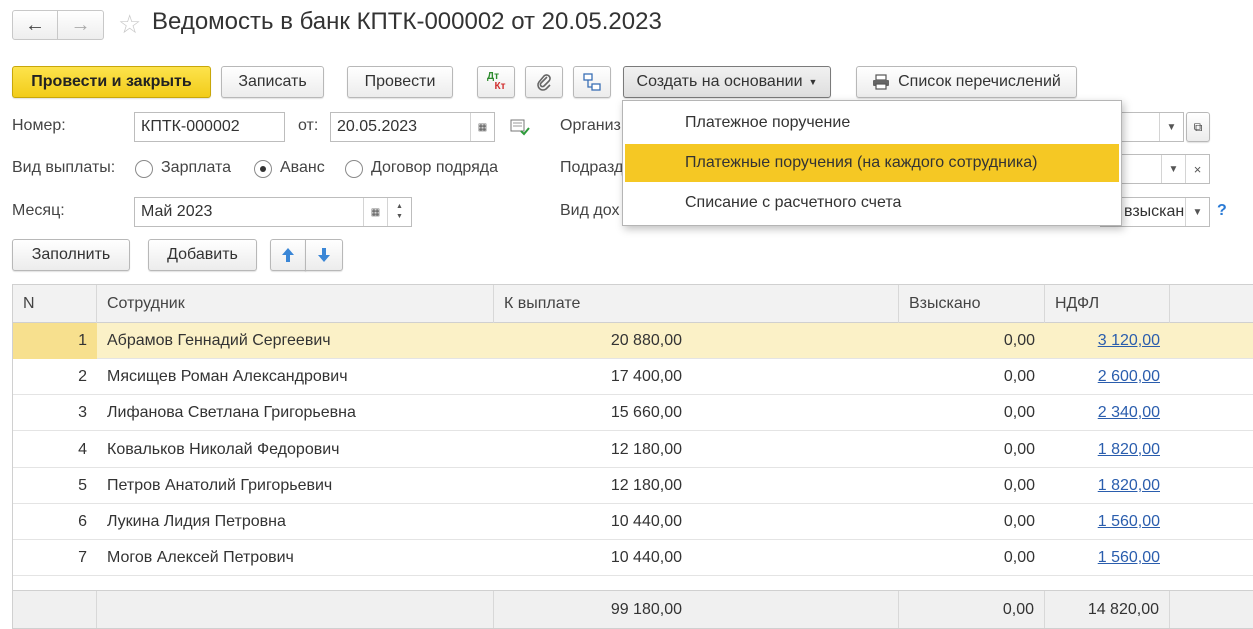 The width and height of the screenshot is (1253, 629). I want to click on cell-ndfl: 2 340,00, so click(1107, 413).